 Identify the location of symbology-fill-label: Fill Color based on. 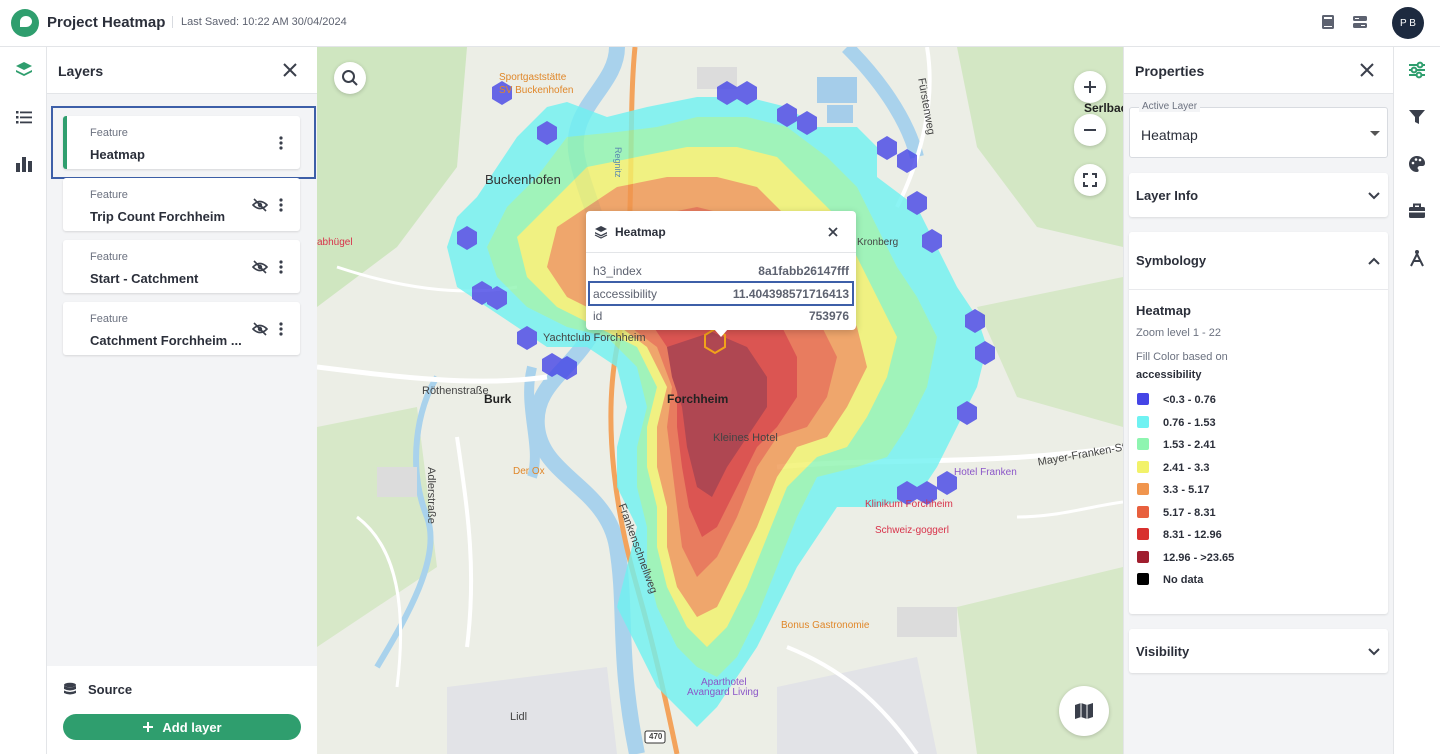
(1182, 357).